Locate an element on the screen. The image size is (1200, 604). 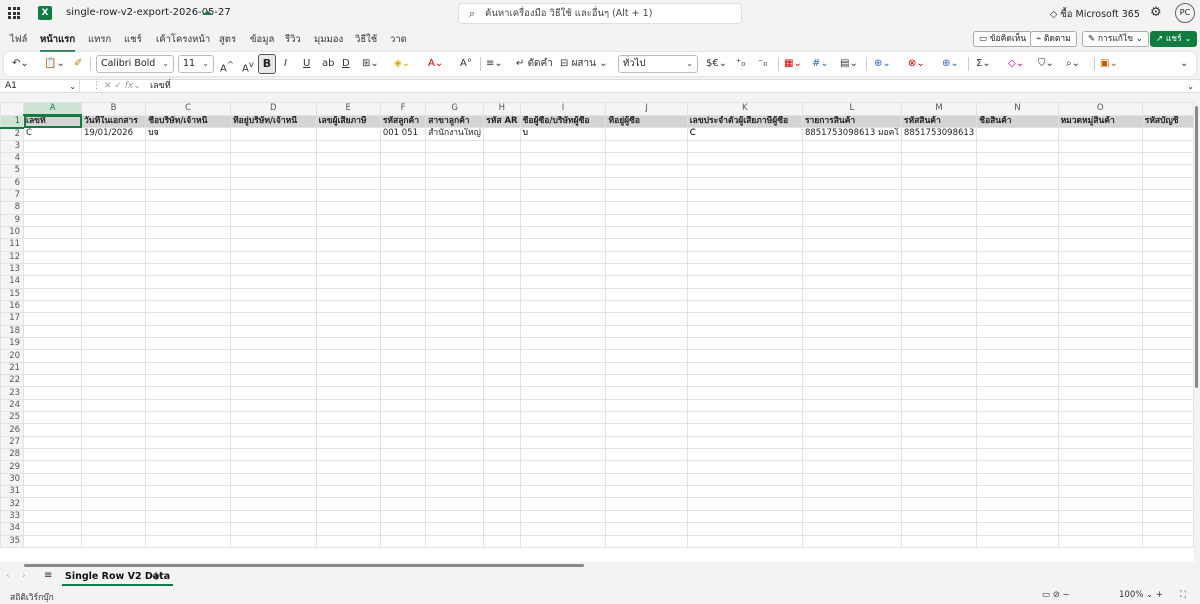
column-header: G is located at coordinates (455, 109).